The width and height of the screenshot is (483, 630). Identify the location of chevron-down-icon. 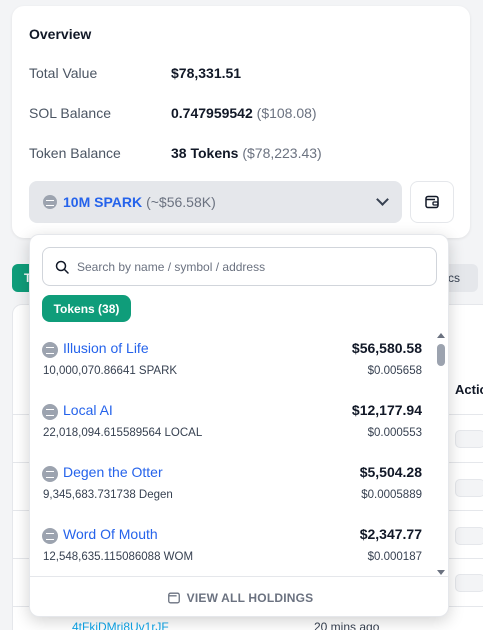
(382, 199).